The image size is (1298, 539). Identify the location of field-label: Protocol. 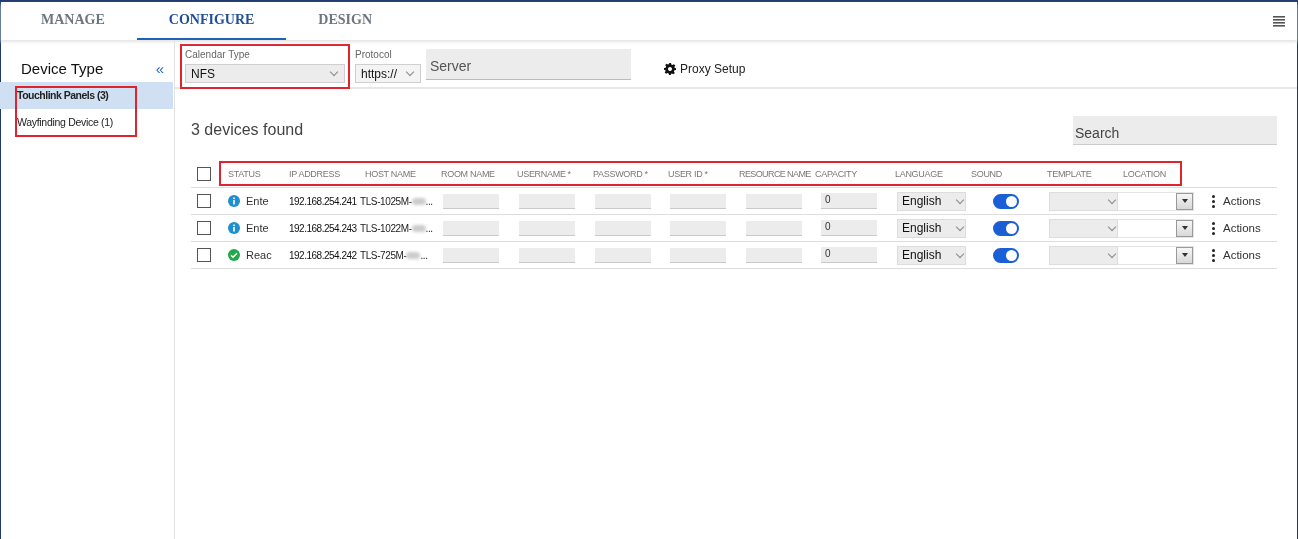
(374, 55).